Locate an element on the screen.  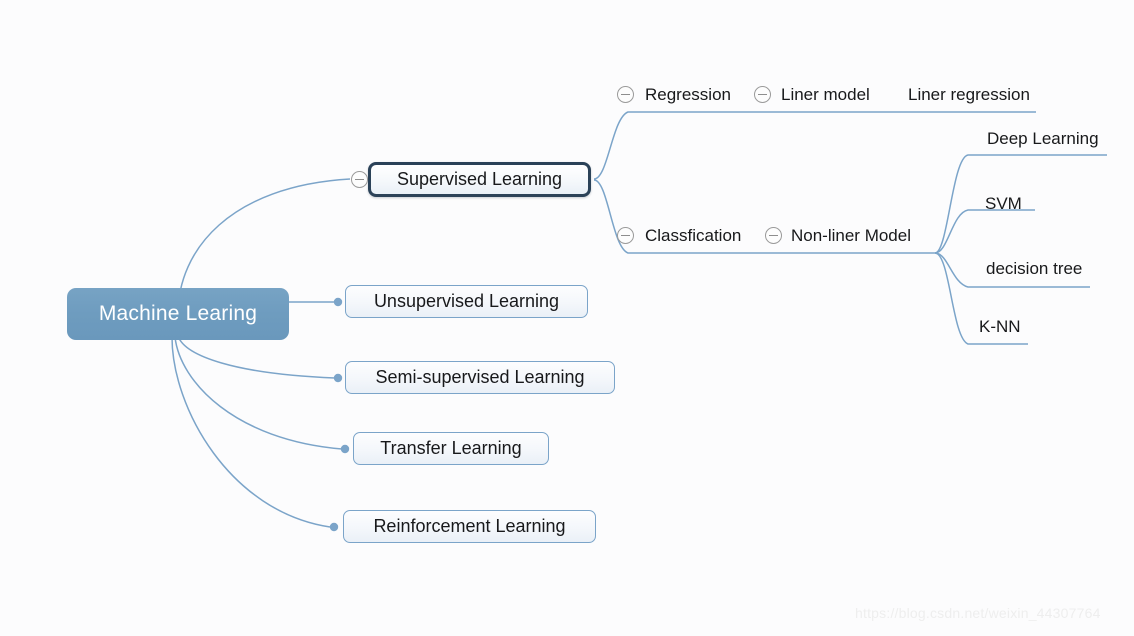
node-unsupervised-learning: Unsupervised Learning is located at coordinates (466, 301).